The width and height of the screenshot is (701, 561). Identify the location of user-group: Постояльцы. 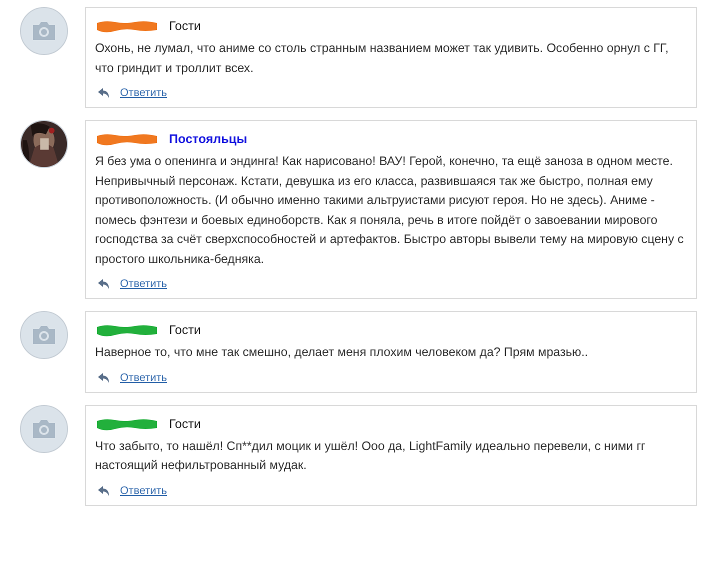
(208, 139).